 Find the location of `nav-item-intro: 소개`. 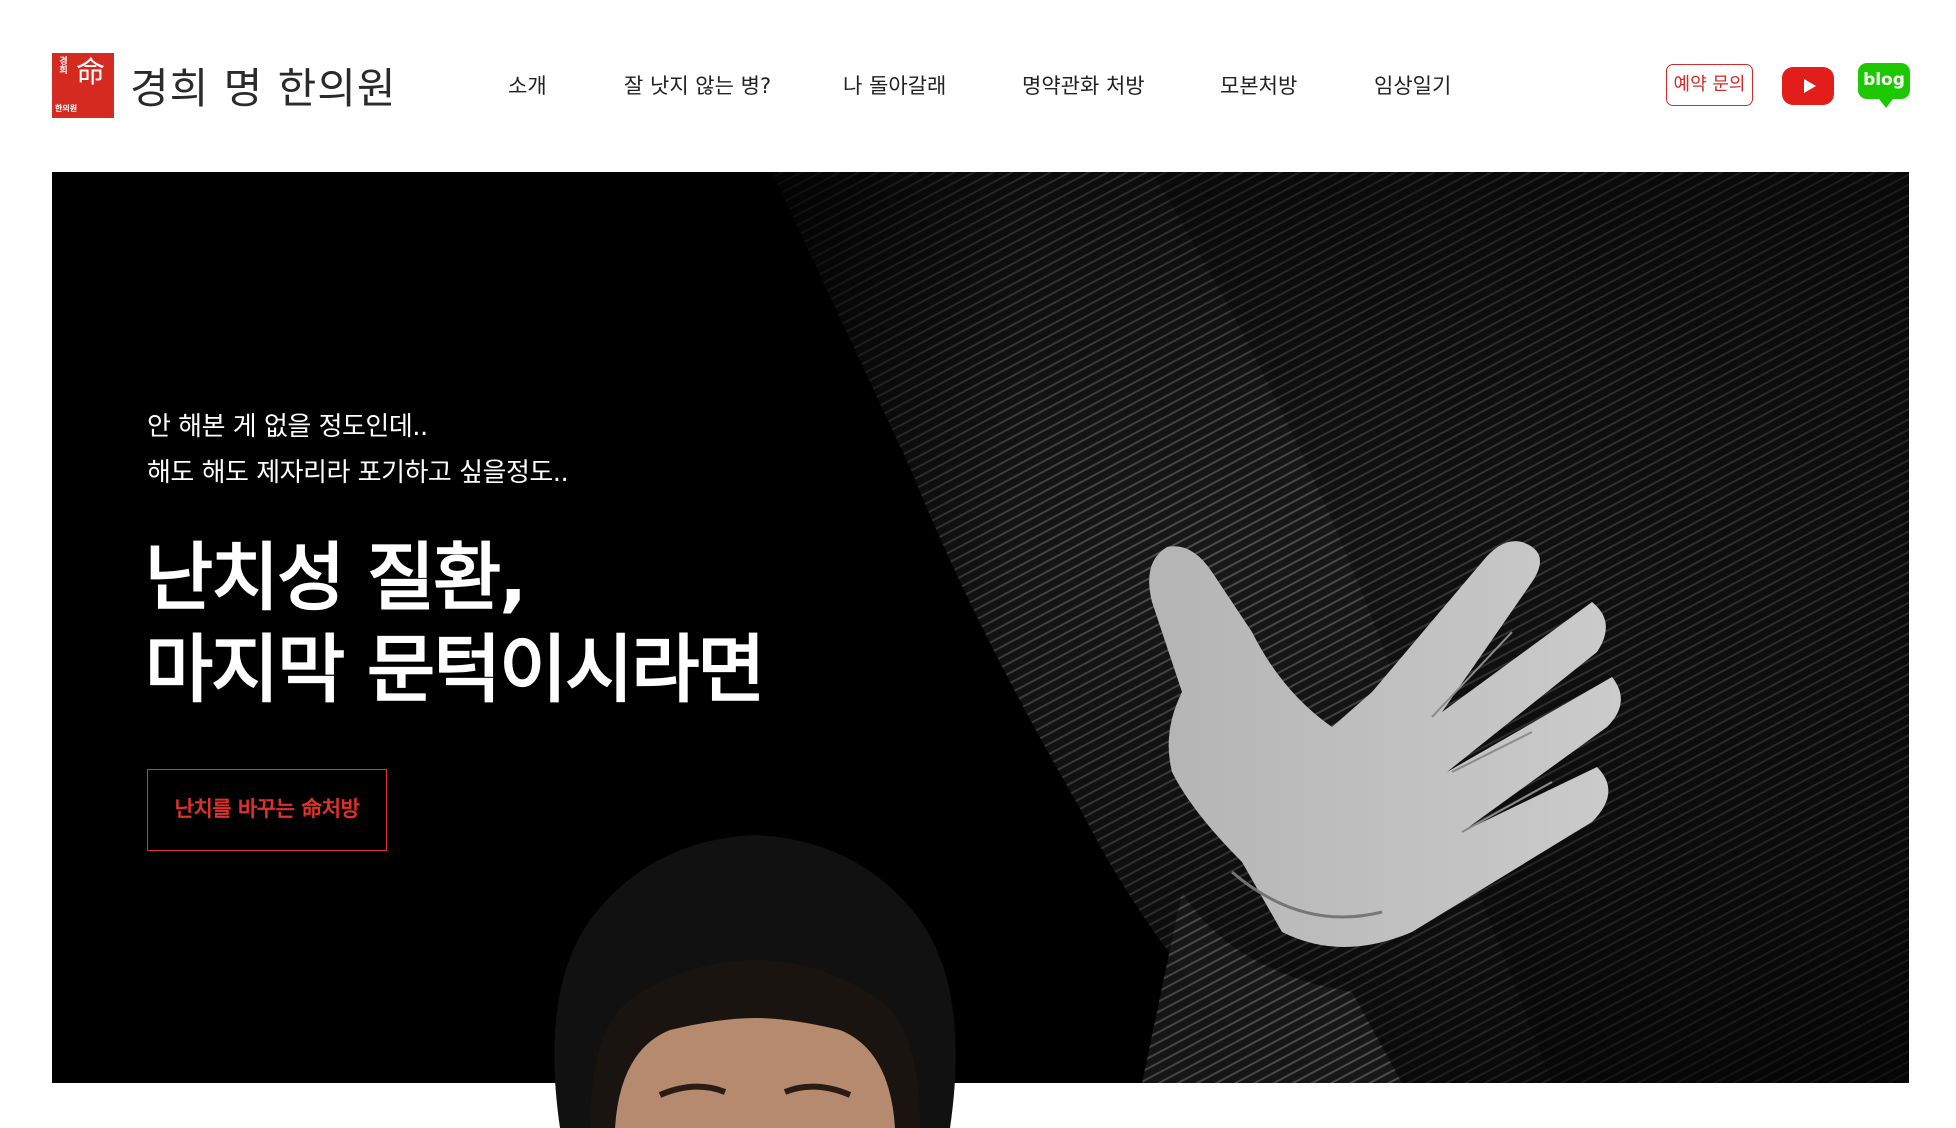

nav-item-intro: 소개 is located at coordinates (527, 86).